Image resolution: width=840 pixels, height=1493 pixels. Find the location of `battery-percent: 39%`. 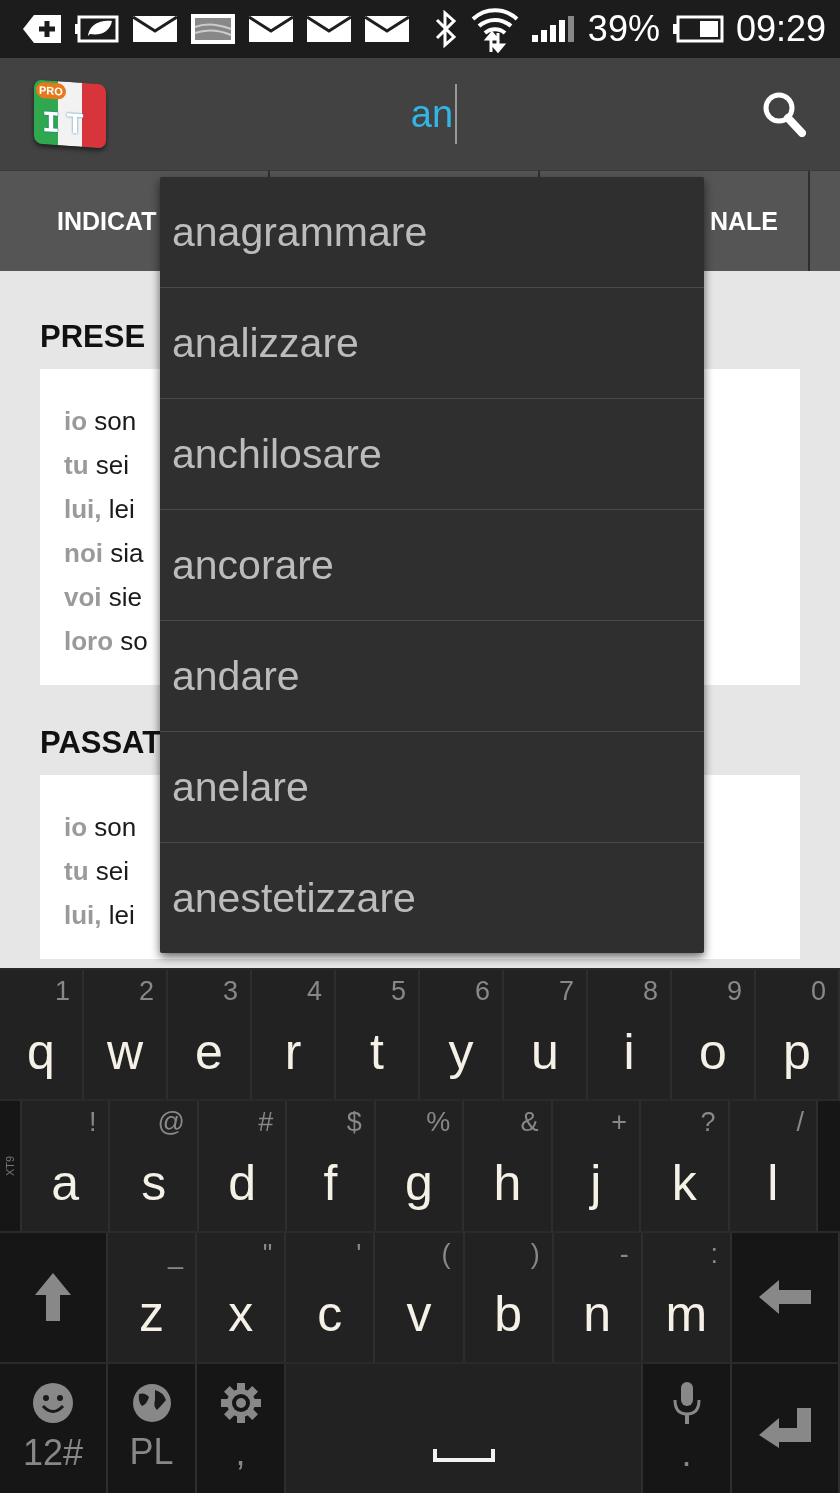

battery-percent: 39% is located at coordinates (623, 29).